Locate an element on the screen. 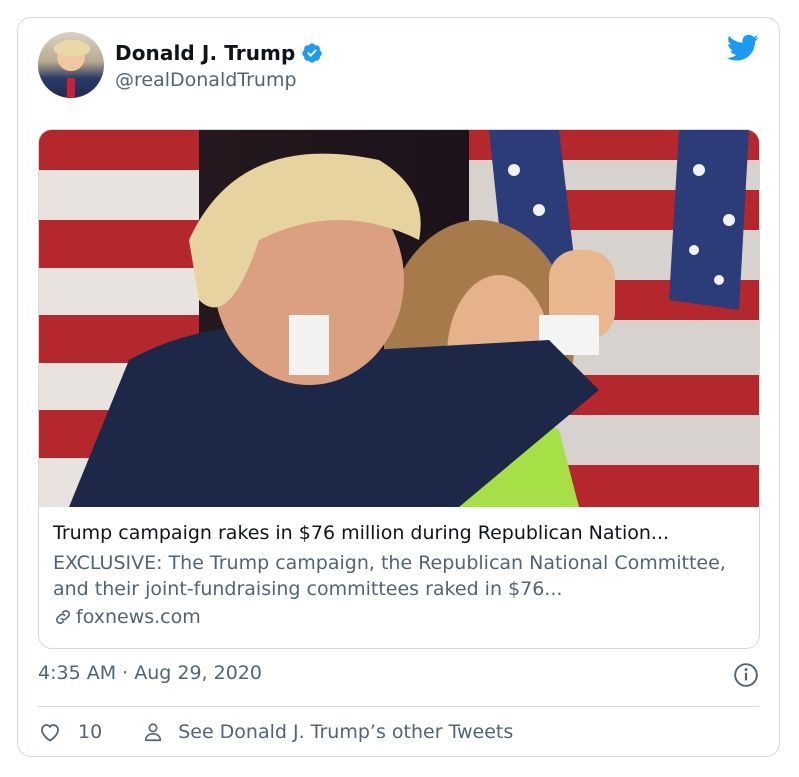 The image size is (799, 777). card-domain-row: foxnews.com is located at coordinates (399, 617).